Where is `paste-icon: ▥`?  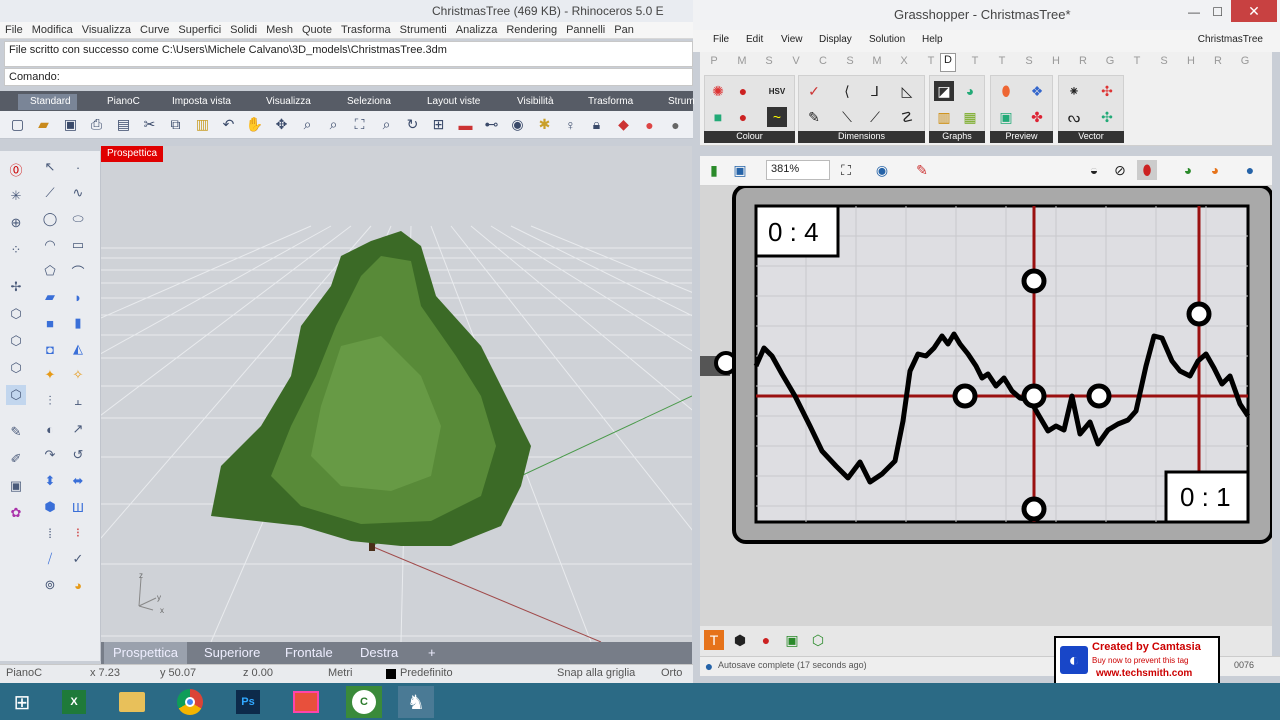
paste-icon: ▥ is located at coordinates (202, 124).